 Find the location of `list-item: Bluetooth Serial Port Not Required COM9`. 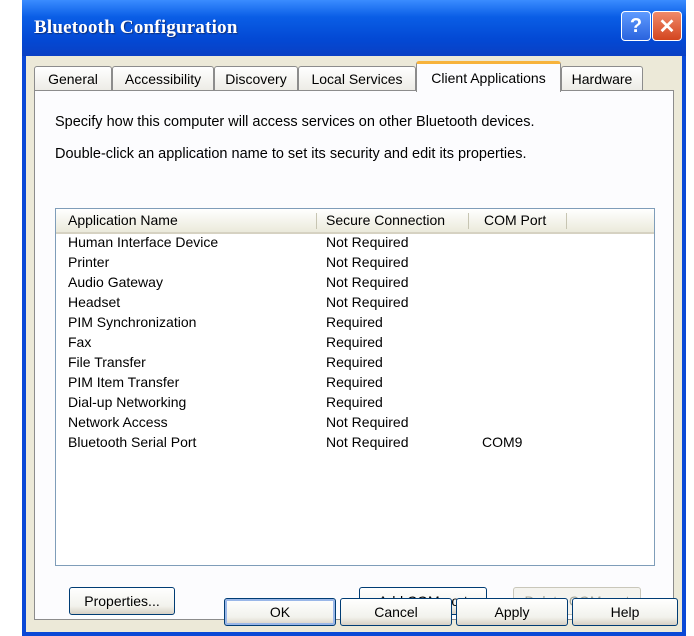

list-item: Bluetooth Serial Port Not Required COM9 is located at coordinates (355, 443).